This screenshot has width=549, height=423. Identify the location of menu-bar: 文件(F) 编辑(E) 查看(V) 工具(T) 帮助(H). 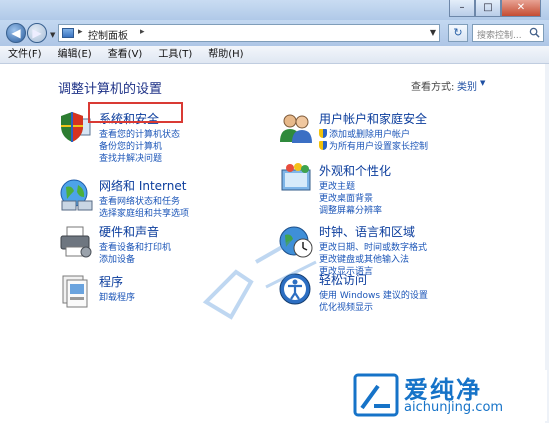
(274, 55).